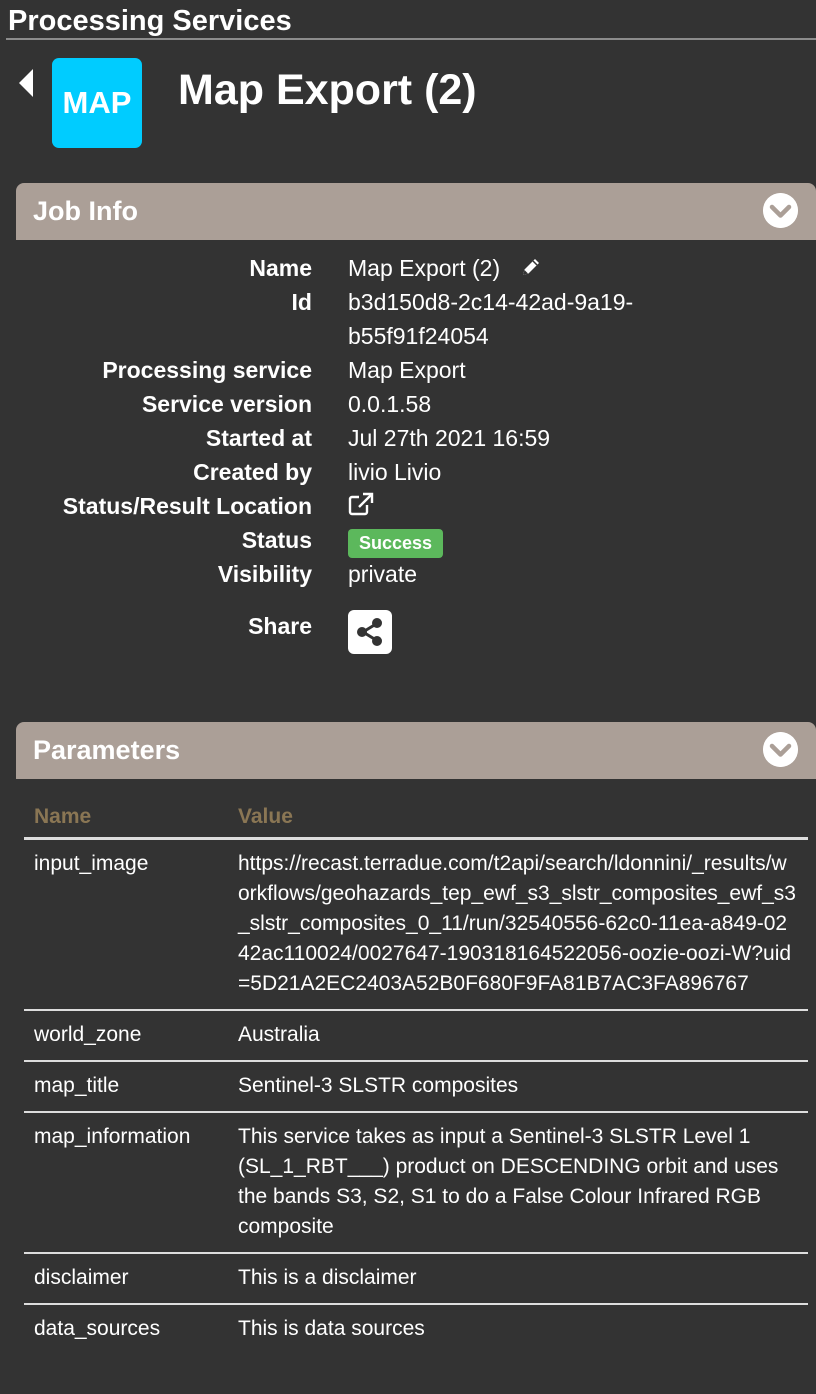  I want to click on location-label: Status/Result Location, so click(187, 506).